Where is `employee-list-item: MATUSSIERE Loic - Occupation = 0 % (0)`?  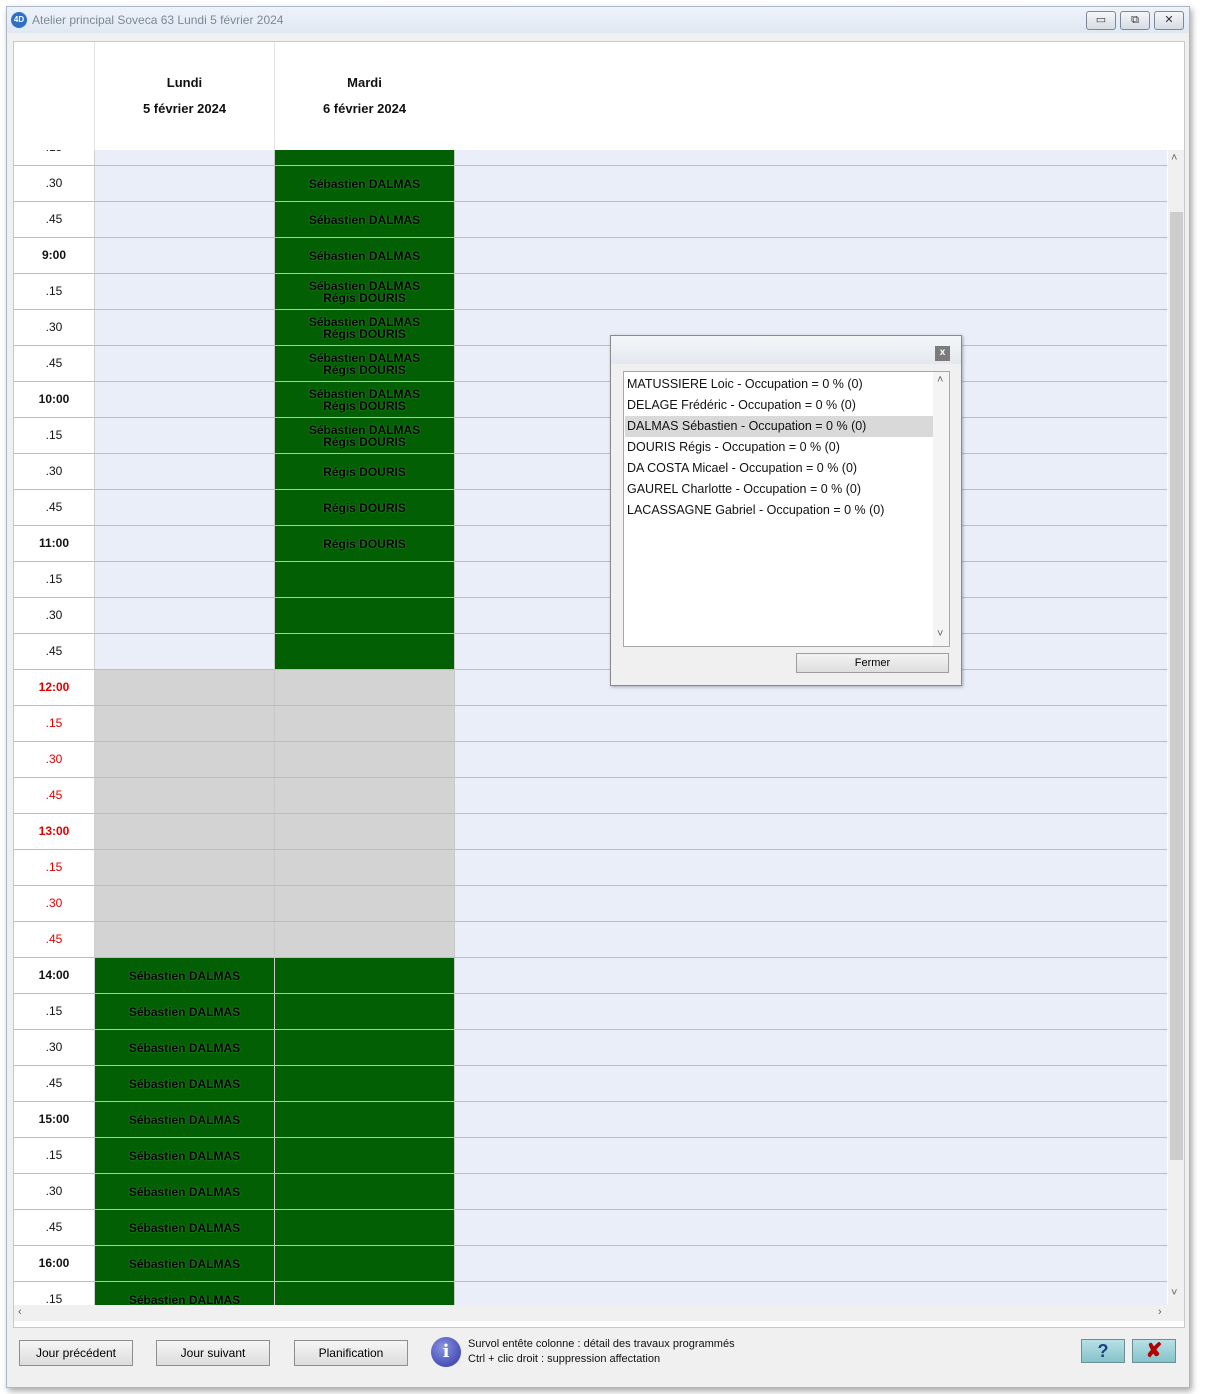 employee-list-item: MATUSSIERE Loic - Occupation = 0 % (0) is located at coordinates (779, 384).